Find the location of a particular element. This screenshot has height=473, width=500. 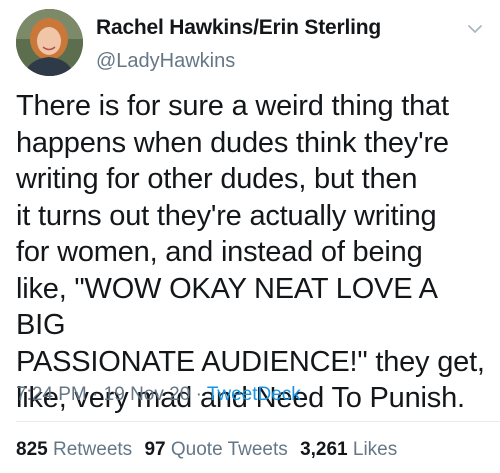

tweet-date: 19 Nov 20 is located at coordinates (147, 394).